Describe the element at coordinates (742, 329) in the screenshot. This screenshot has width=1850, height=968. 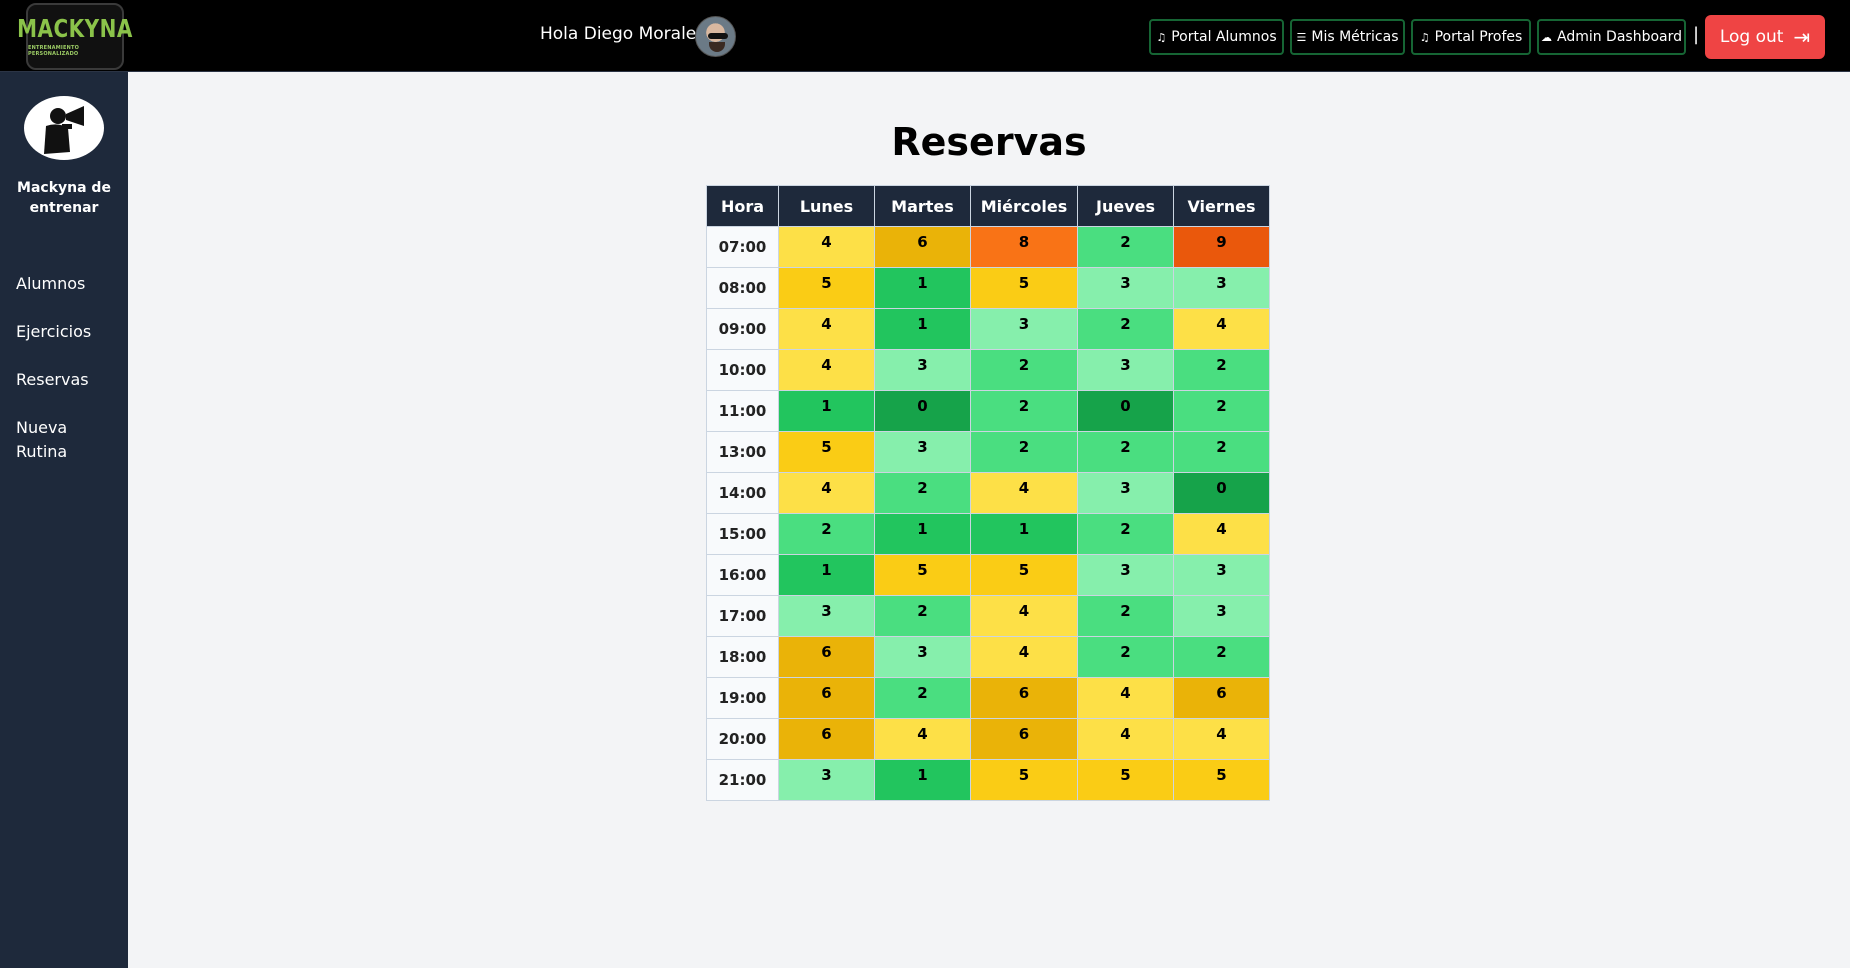
I see `hour-cell: 09:00` at that location.